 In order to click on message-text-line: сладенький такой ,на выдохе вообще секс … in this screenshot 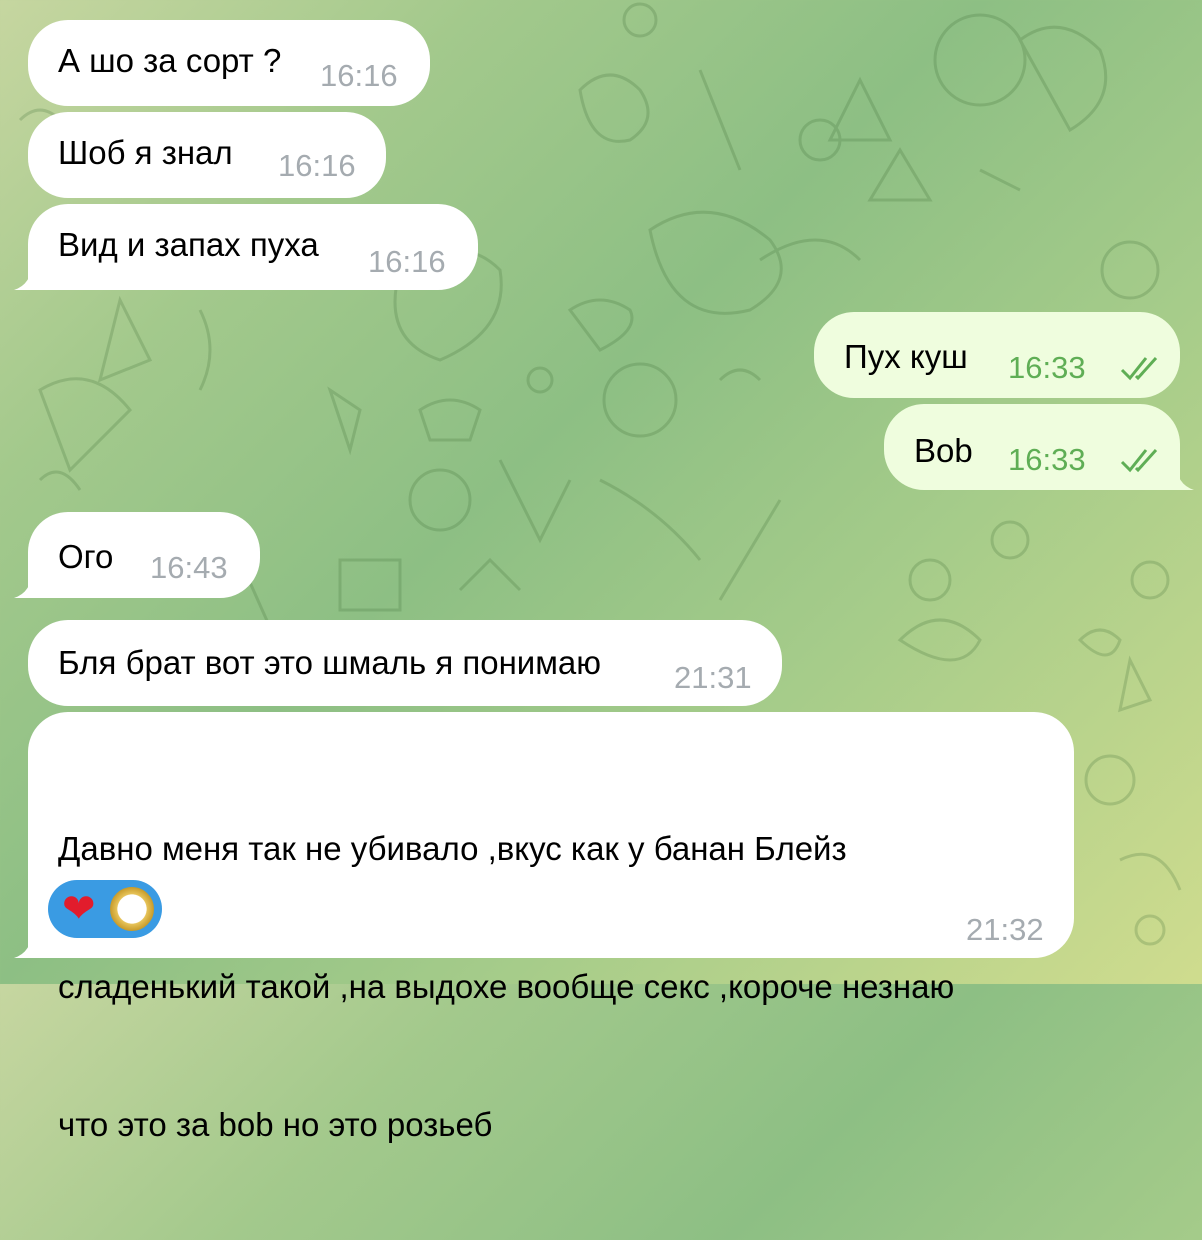, I will do `click(506, 986)`.